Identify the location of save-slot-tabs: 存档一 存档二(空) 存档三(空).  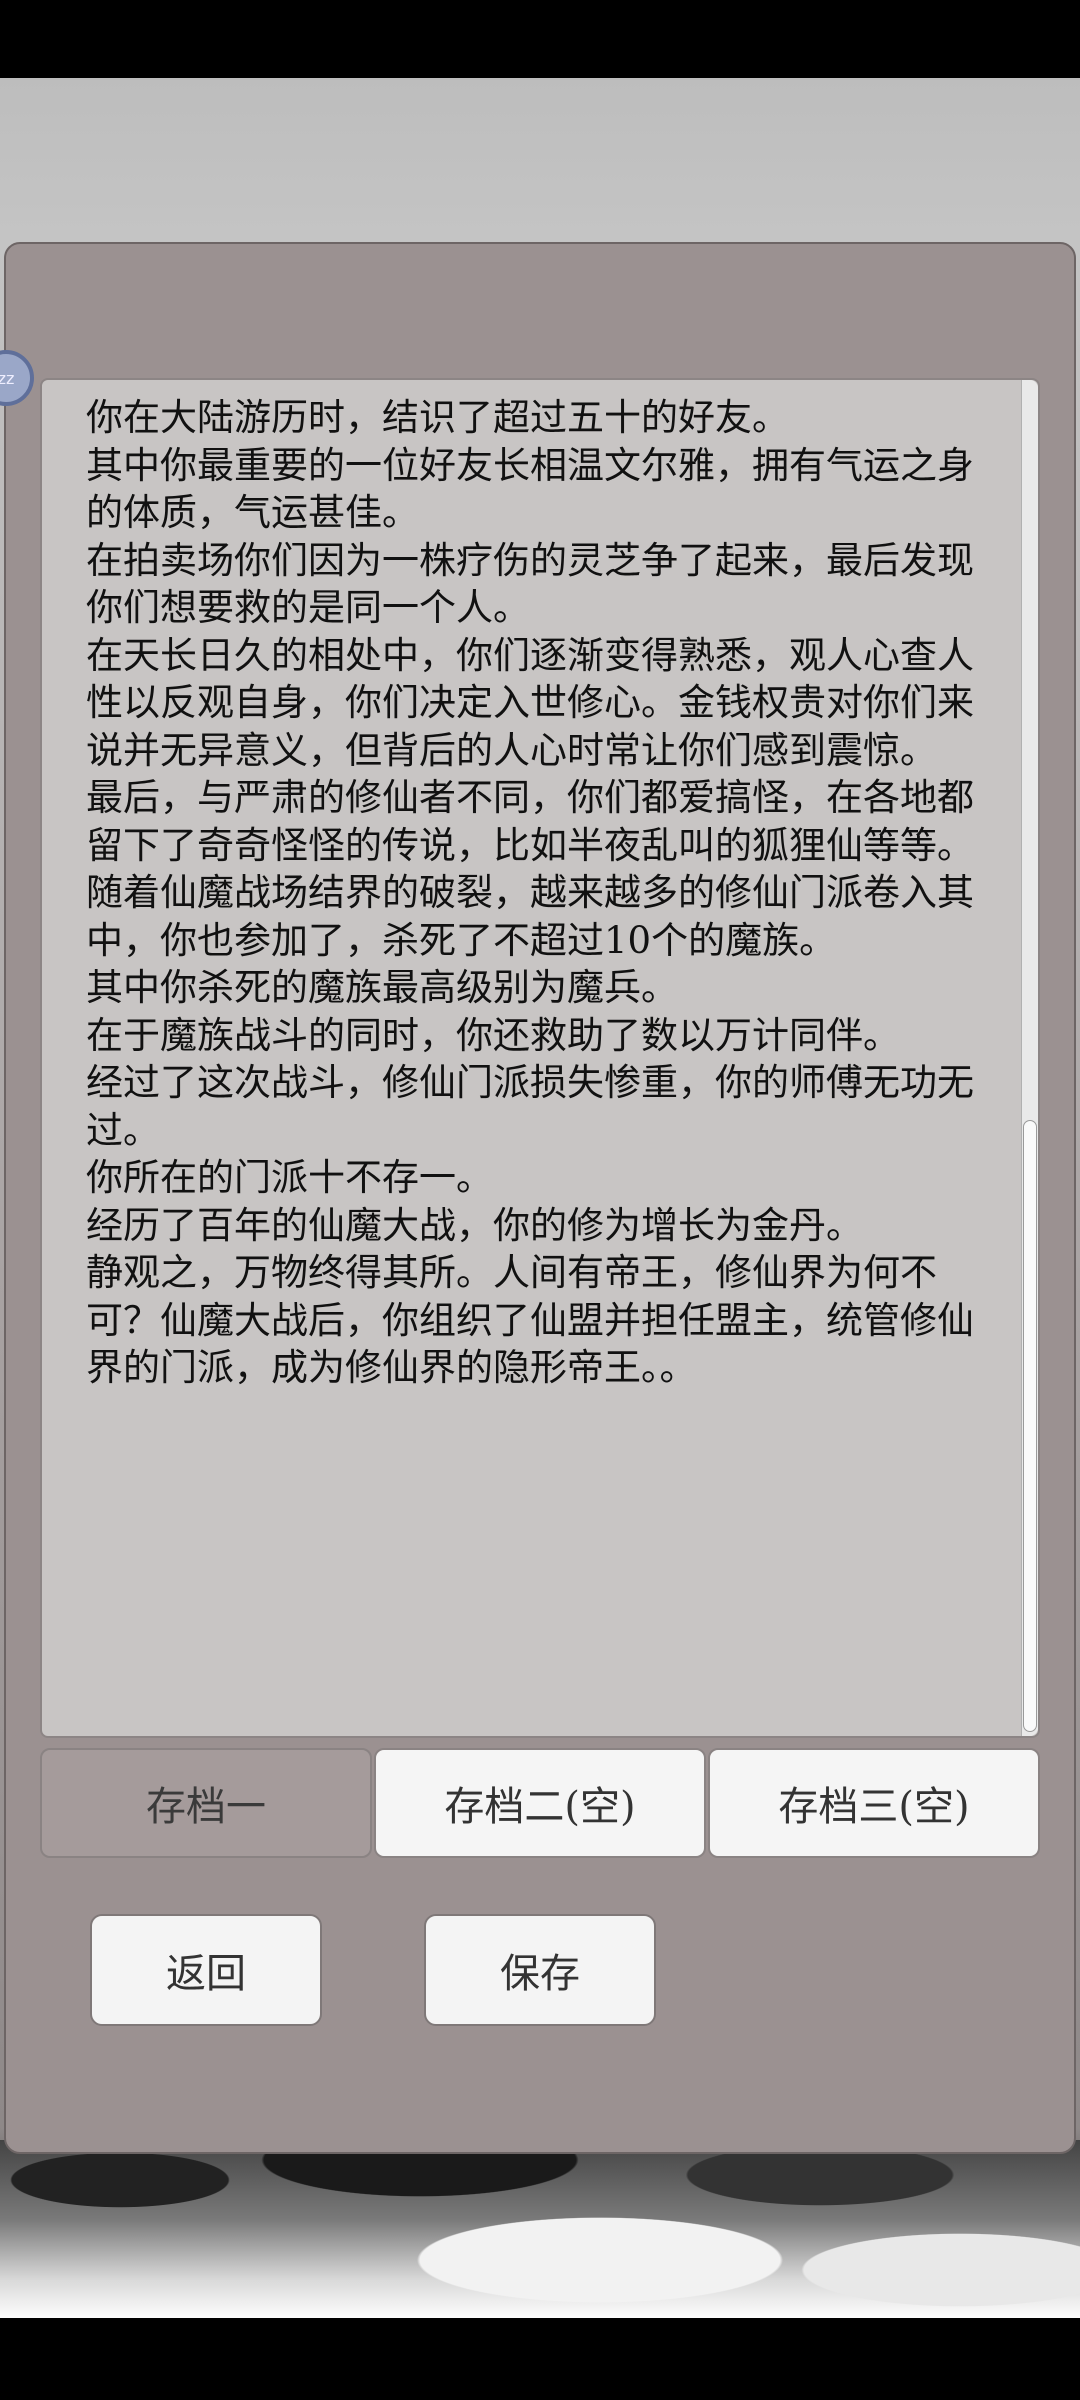
(540, 1803).